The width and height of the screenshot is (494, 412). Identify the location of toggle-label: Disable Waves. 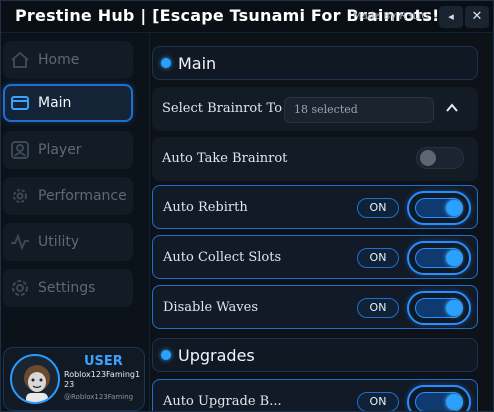
(210, 307).